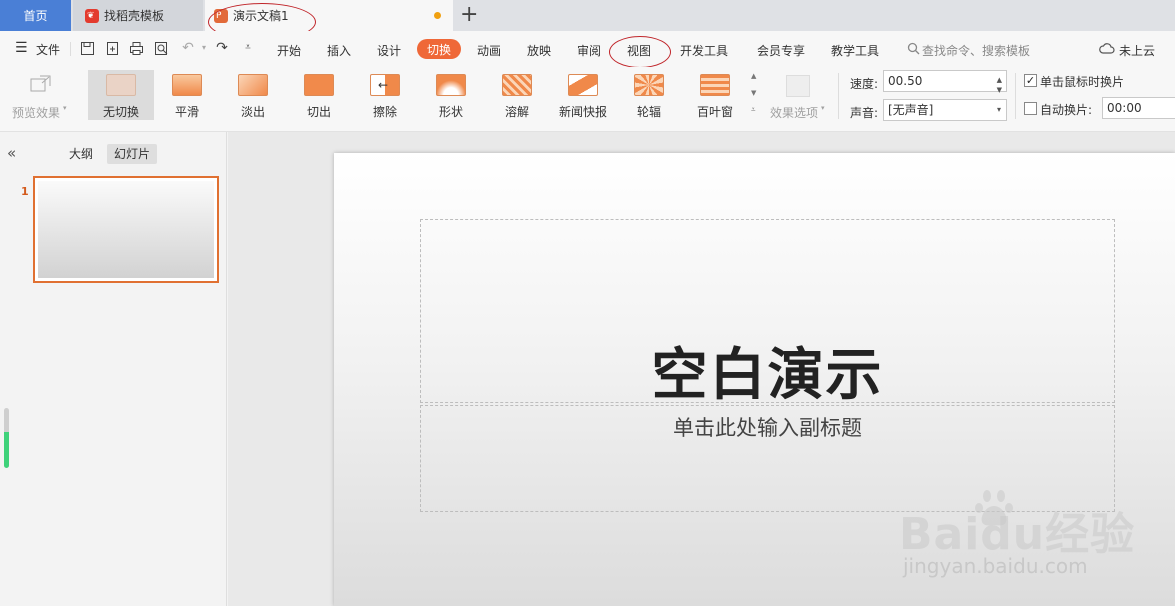 The width and height of the screenshot is (1175, 606). Describe the element at coordinates (1030, 108) in the screenshot. I see `auto-advance-checkbox` at that location.